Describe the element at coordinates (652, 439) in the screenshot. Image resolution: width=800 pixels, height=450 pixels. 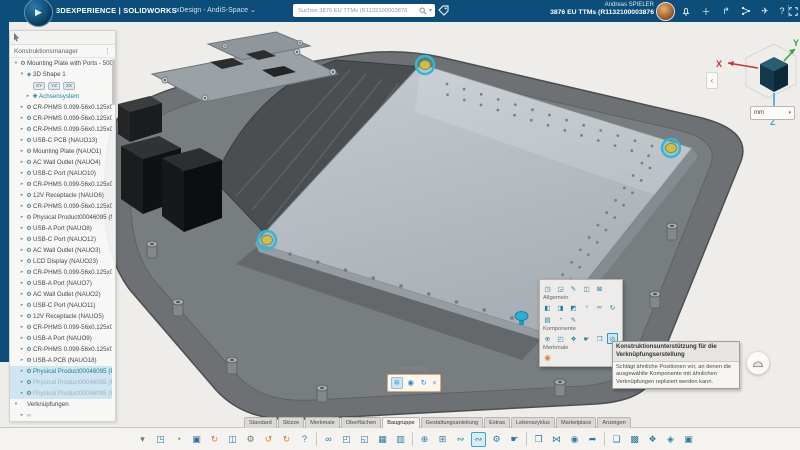
I see `gear-mate-icon: ❖` at that location.